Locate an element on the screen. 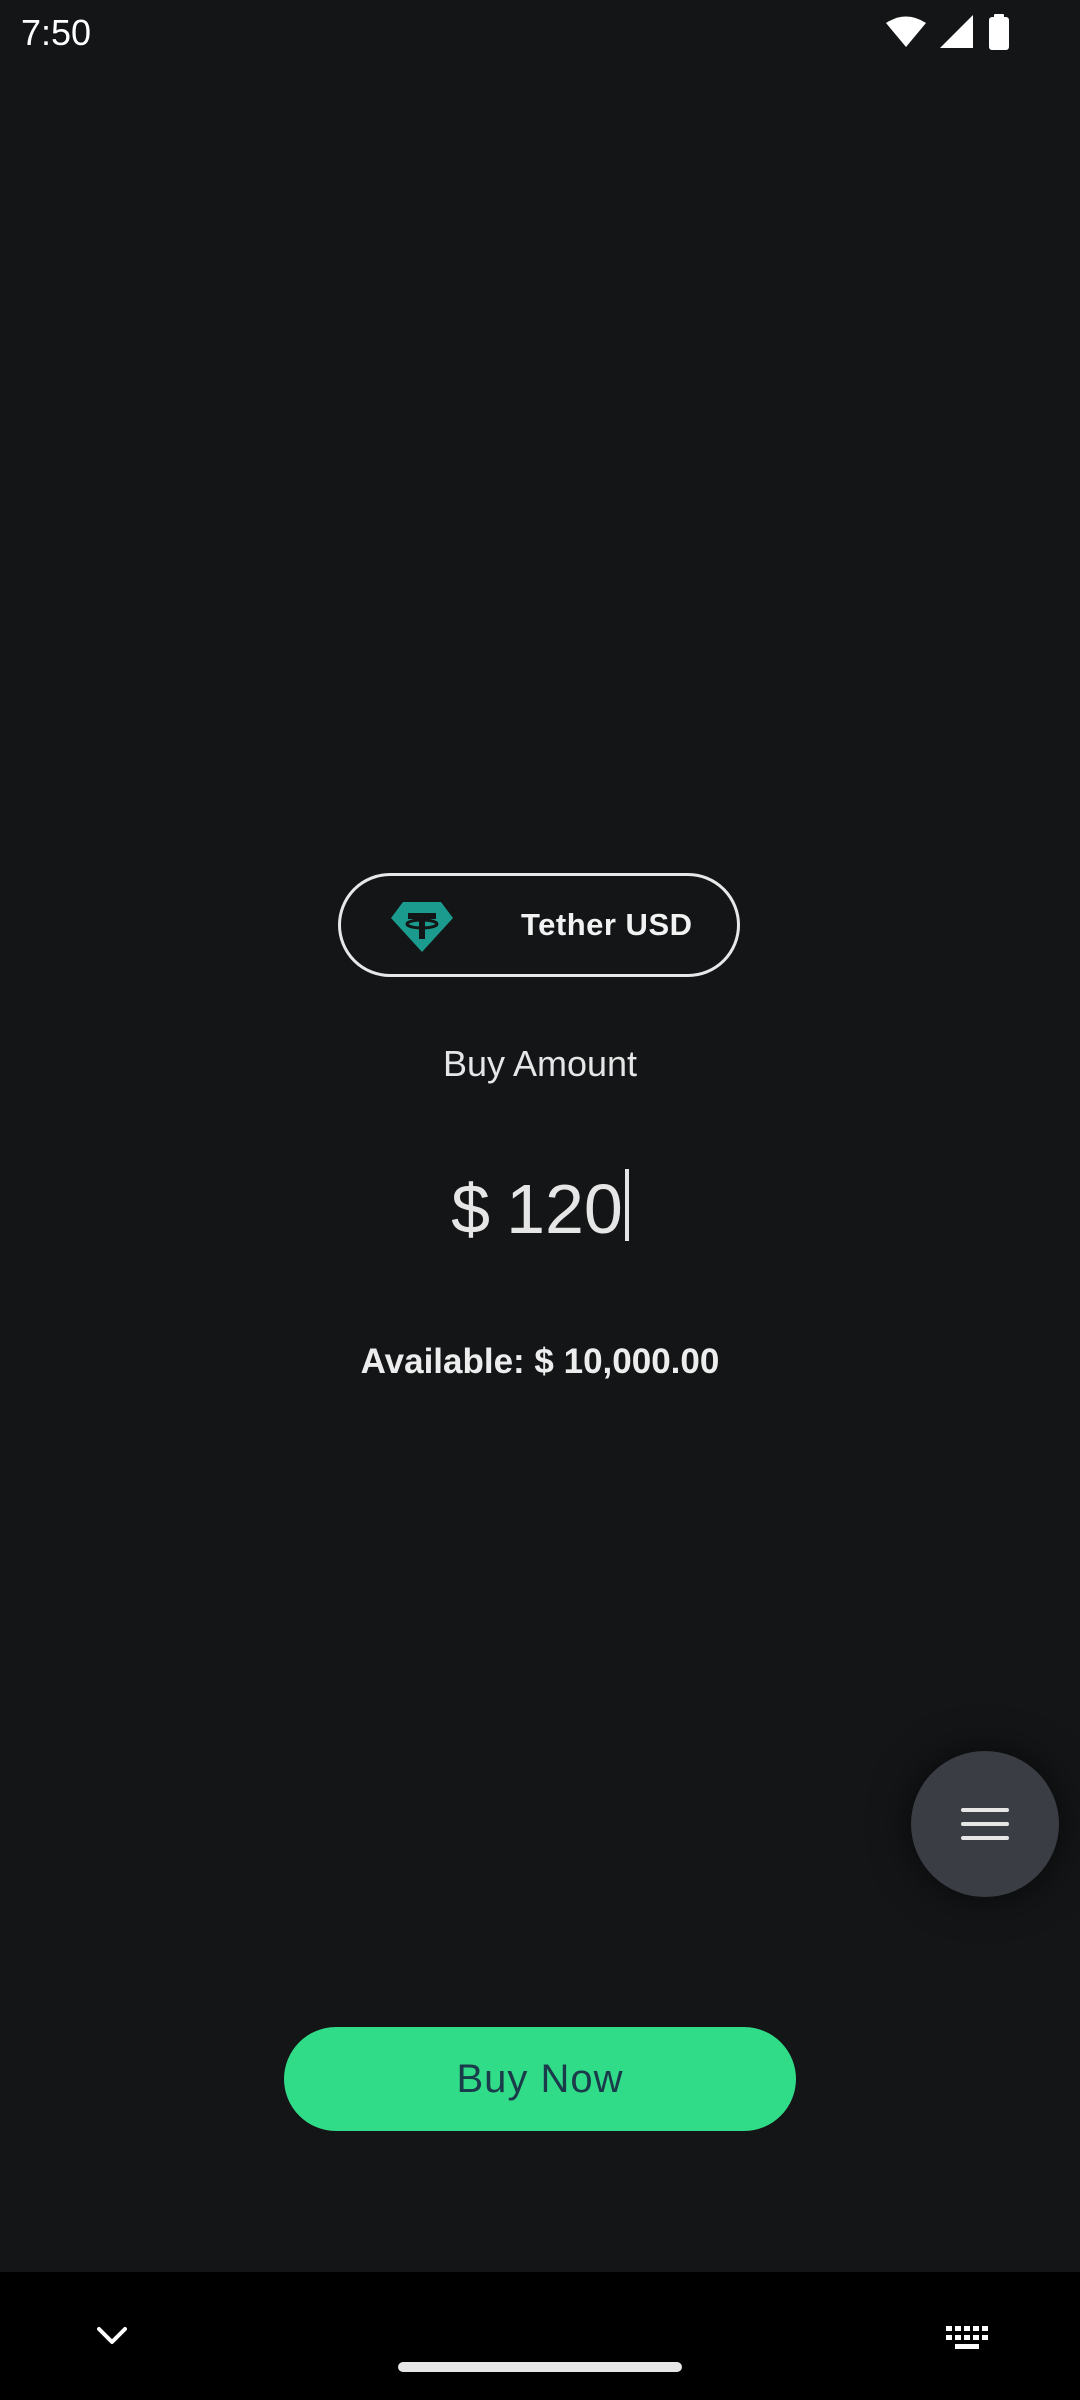 Image resolution: width=1080 pixels, height=2400 pixels. tether-icon is located at coordinates (422, 927).